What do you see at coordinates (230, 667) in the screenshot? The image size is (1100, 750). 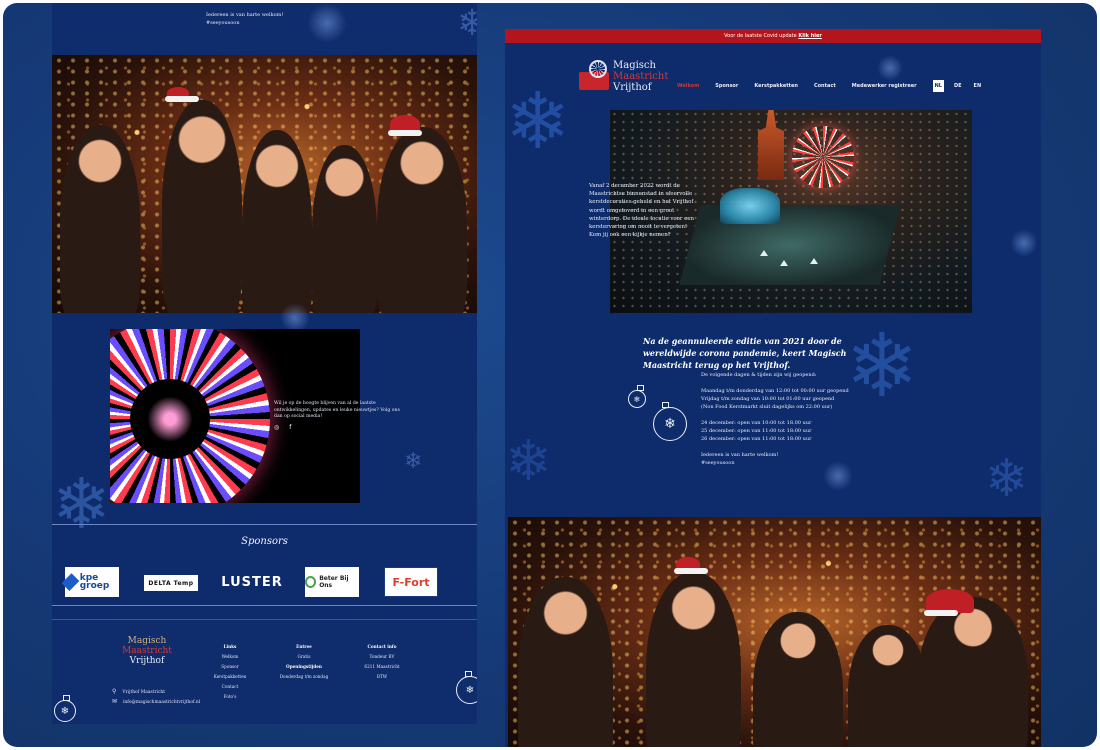 I see `footer-link: Sponsor` at bounding box center [230, 667].